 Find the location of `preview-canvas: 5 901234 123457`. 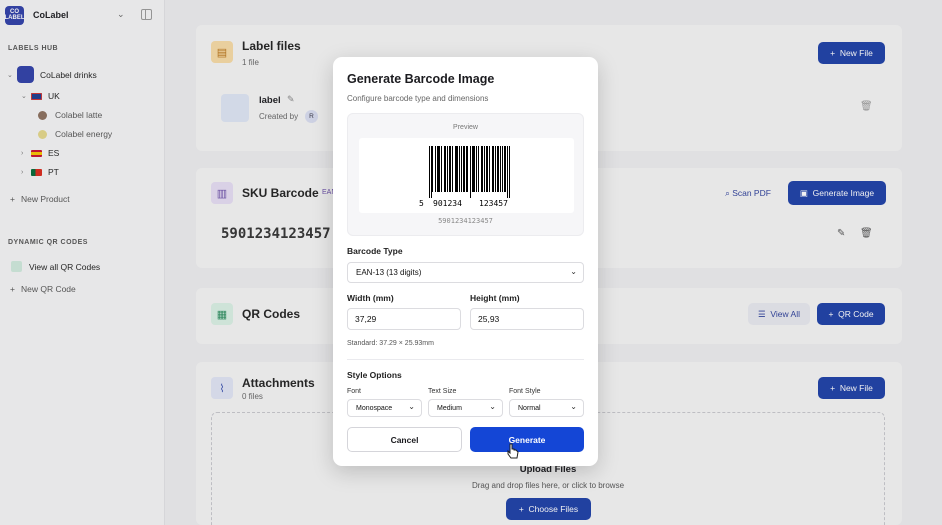

preview-canvas: 5 901234 123457 is located at coordinates (466, 175).